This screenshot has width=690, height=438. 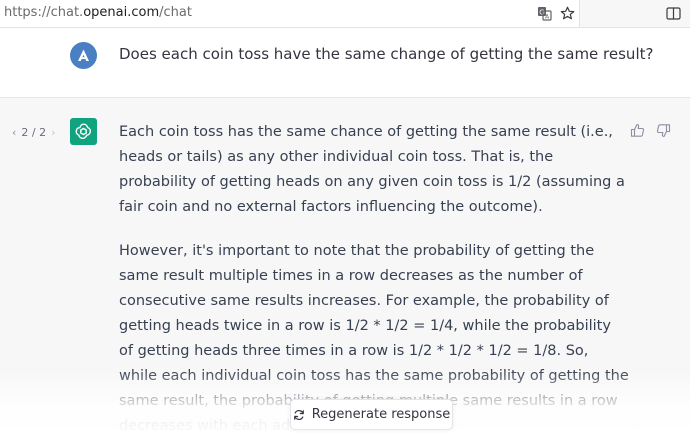 I want to click on assistant-avatar, so click(x=83, y=131).